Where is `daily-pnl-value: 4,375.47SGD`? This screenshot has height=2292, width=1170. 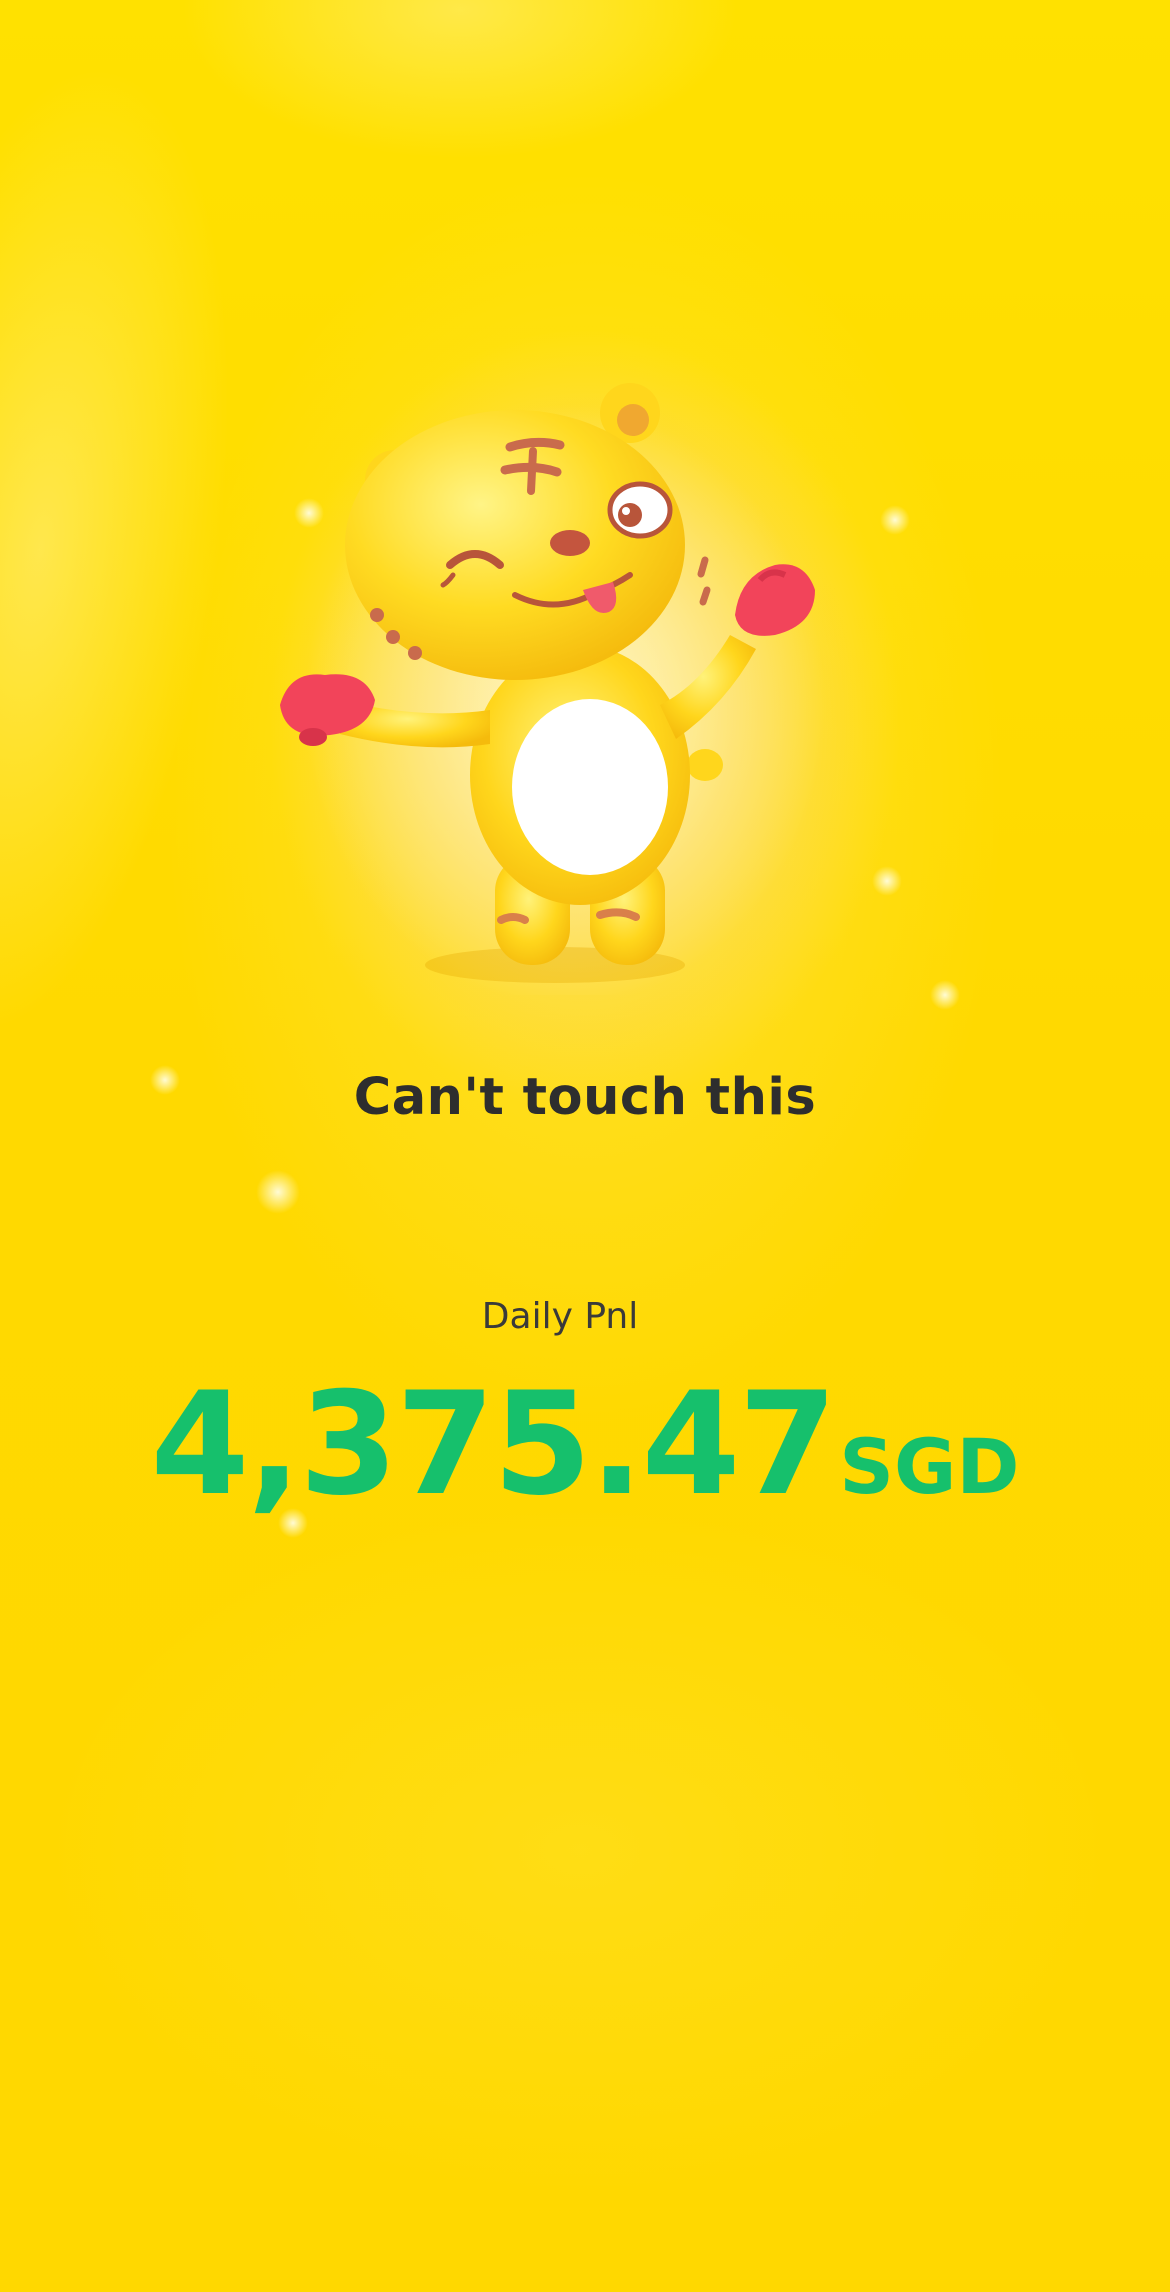
daily-pnl-value: 4,375.47SGD is located at coordinates (585, 1444).